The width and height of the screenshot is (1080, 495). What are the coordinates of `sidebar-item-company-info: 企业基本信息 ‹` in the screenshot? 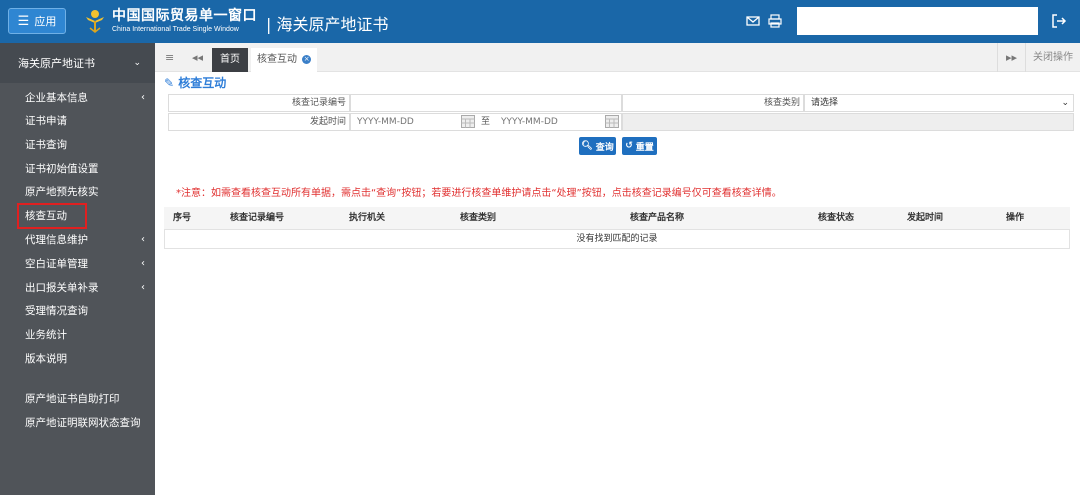 It's located at (85, 98).